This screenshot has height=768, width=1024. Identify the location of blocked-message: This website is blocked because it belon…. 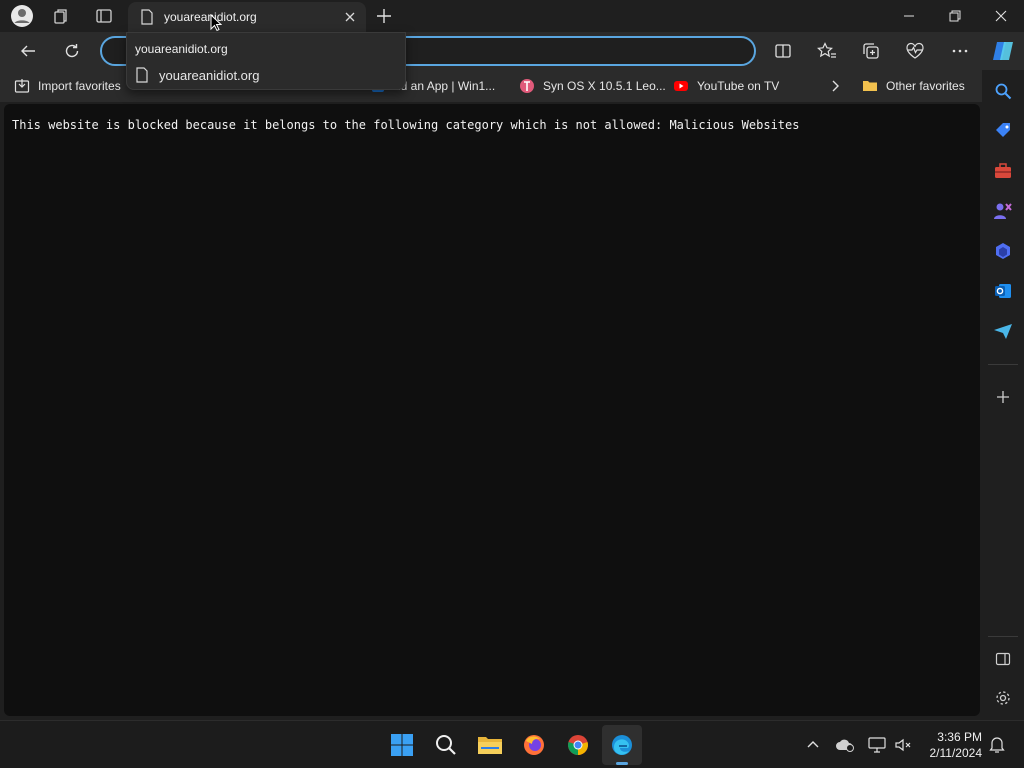
(406, 125).